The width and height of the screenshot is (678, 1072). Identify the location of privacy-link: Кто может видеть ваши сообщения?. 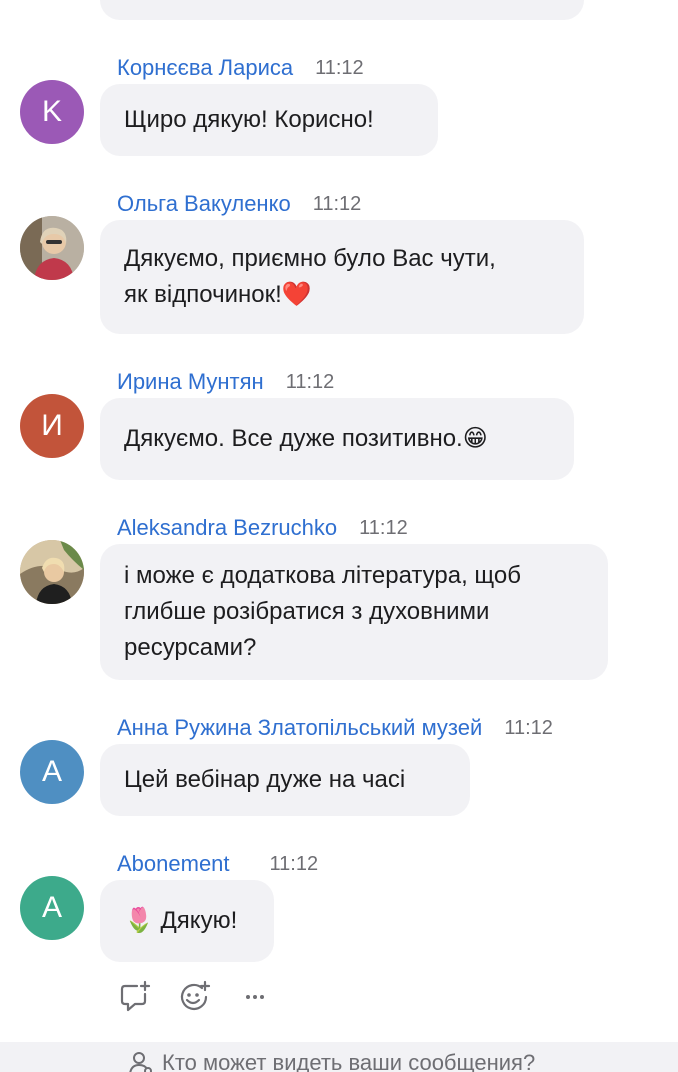
(331, 1061).